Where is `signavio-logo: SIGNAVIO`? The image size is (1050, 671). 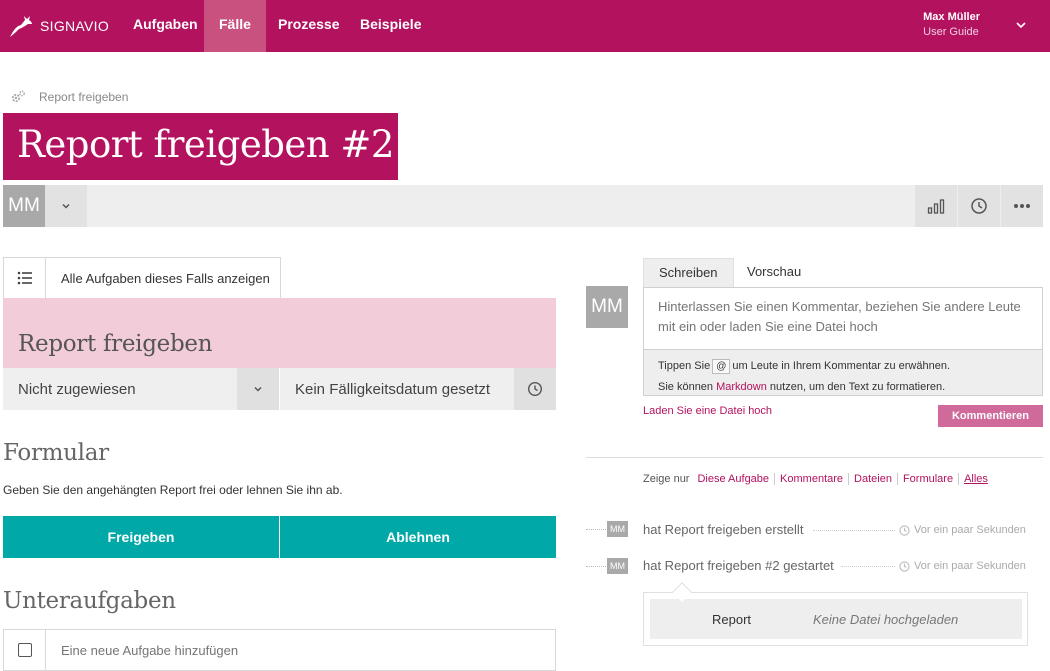 signavio-logo: SIGNAVIO is located at coordinates (58, 26).